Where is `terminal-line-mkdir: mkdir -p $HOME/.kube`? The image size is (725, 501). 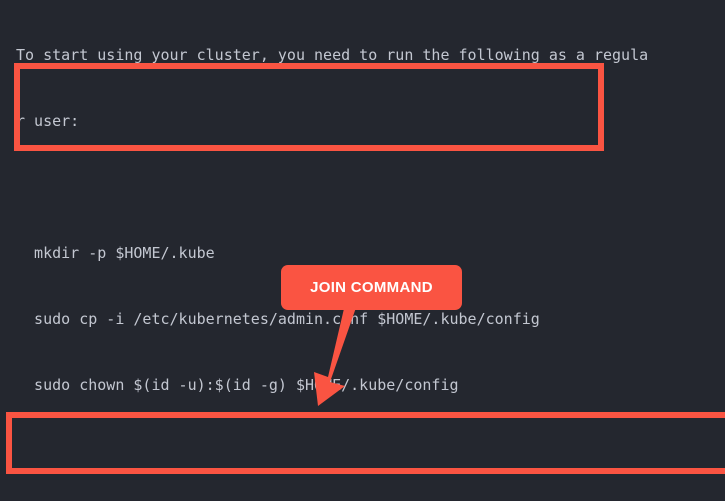
terminal-line-mkdir: mkdir -p $HOME/.kube is located at coordinates (115, 253).